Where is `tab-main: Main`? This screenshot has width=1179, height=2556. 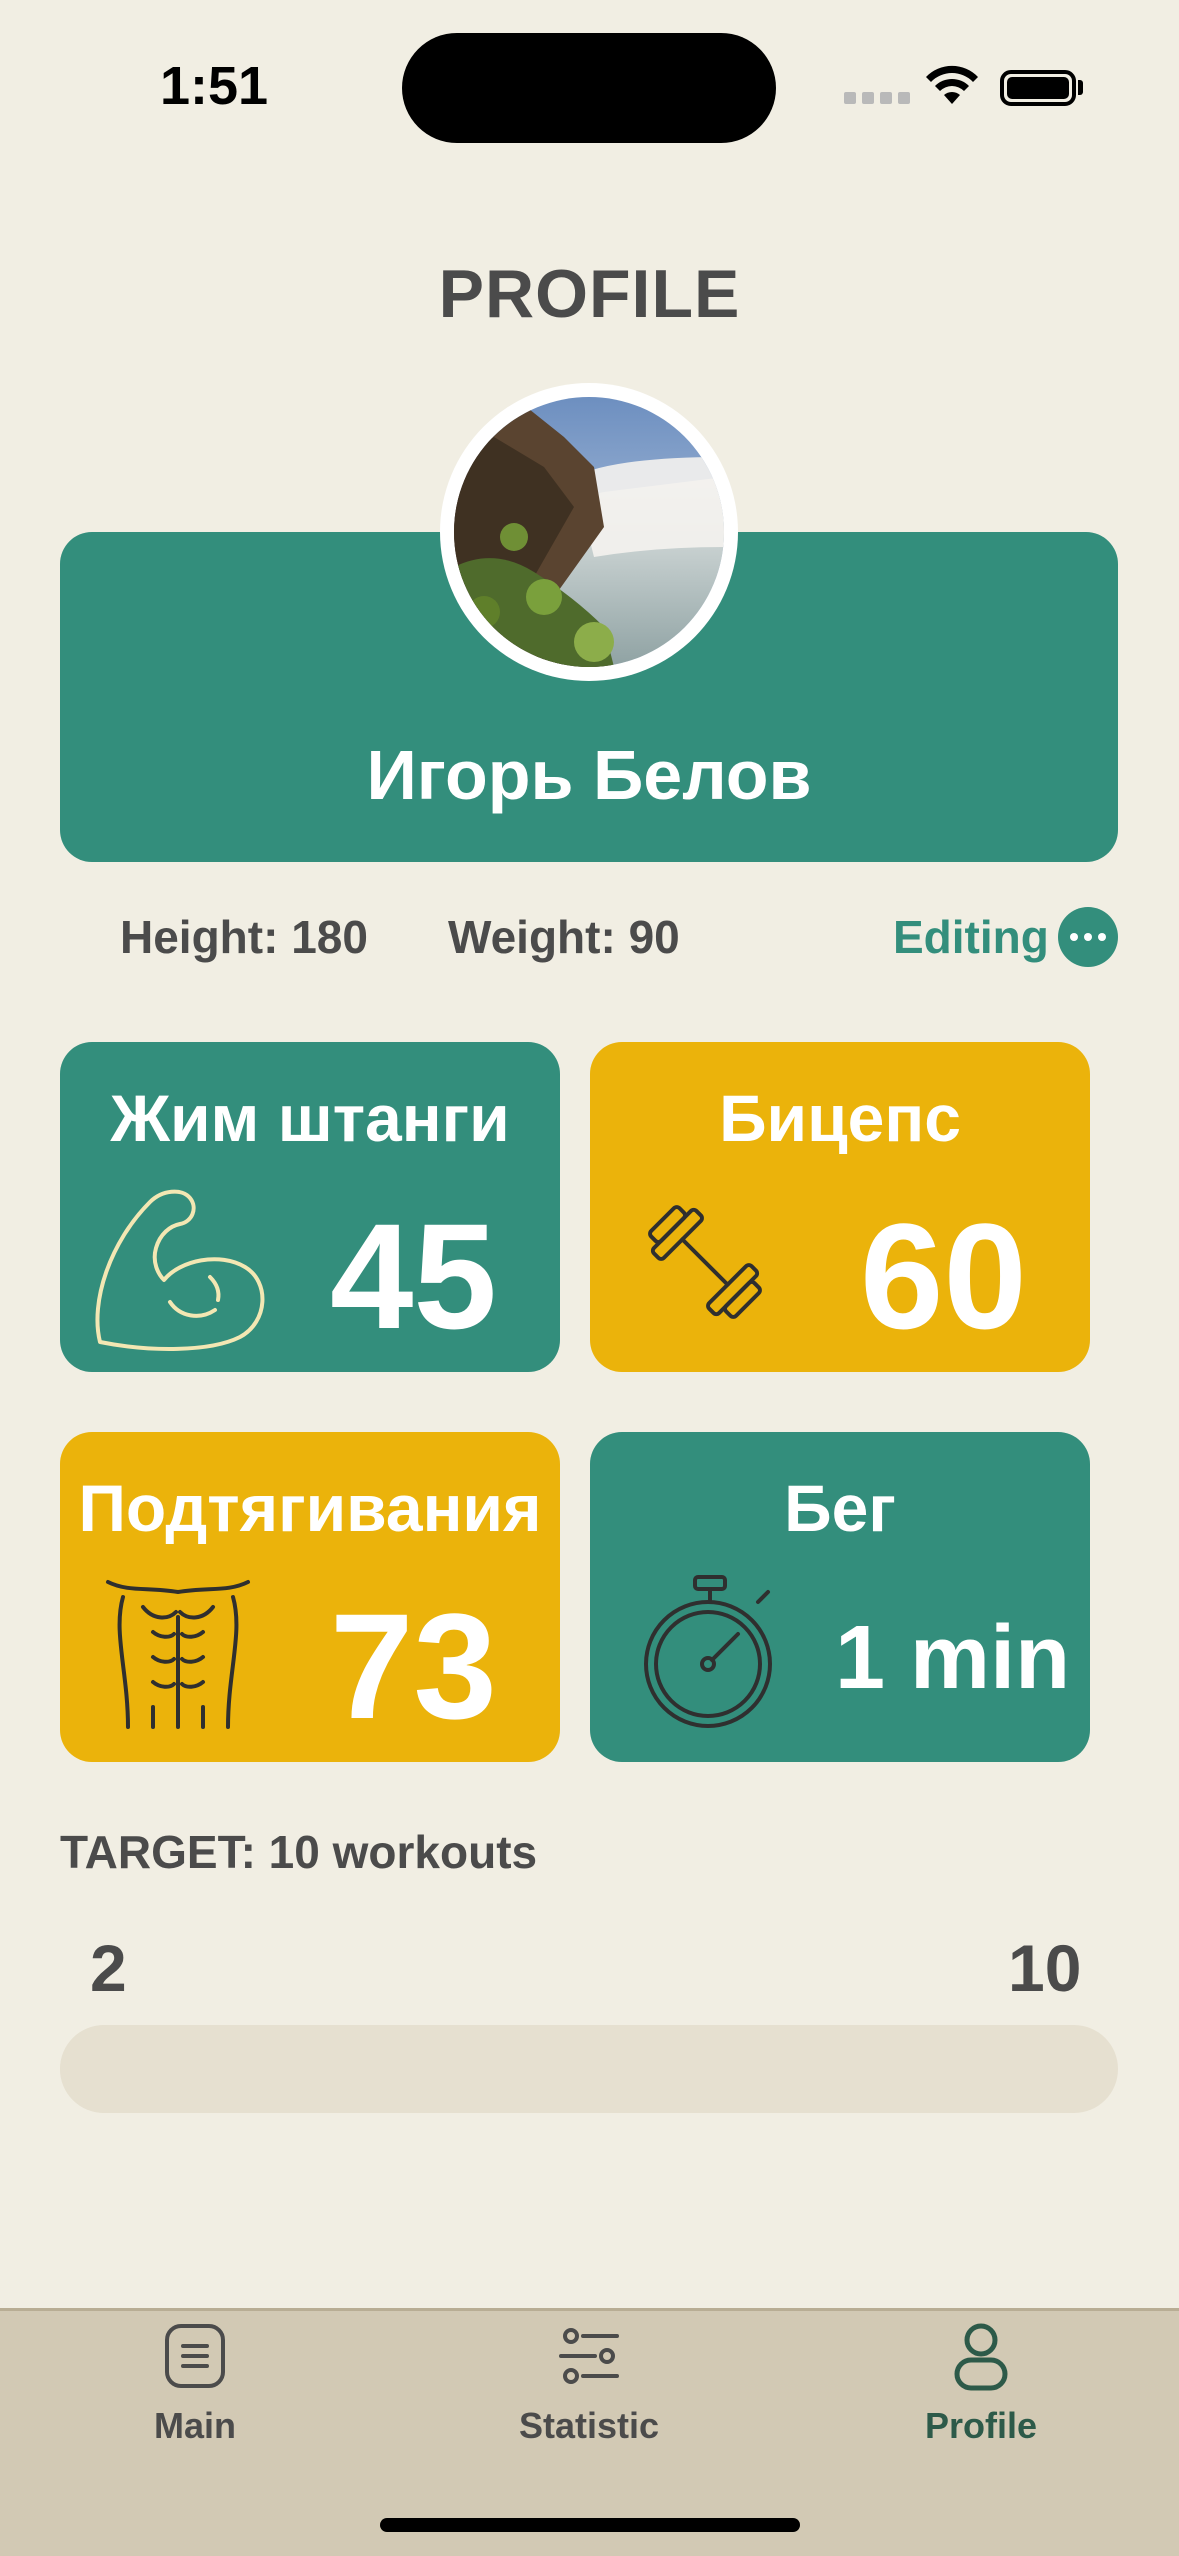 tab-main: Main is located at coordinates (195, 2383).